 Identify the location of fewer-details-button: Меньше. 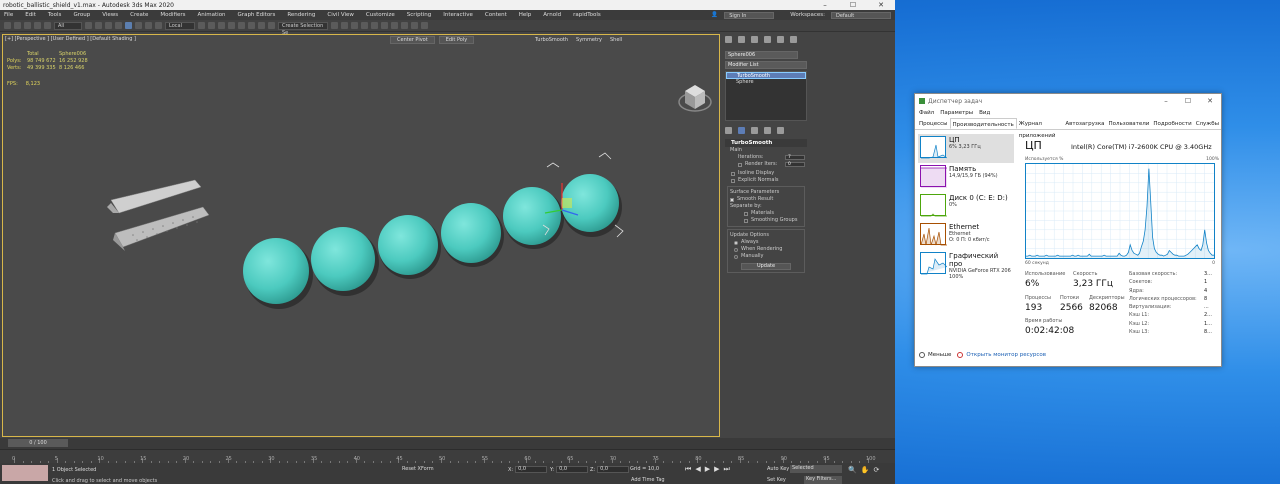
(935, 355).